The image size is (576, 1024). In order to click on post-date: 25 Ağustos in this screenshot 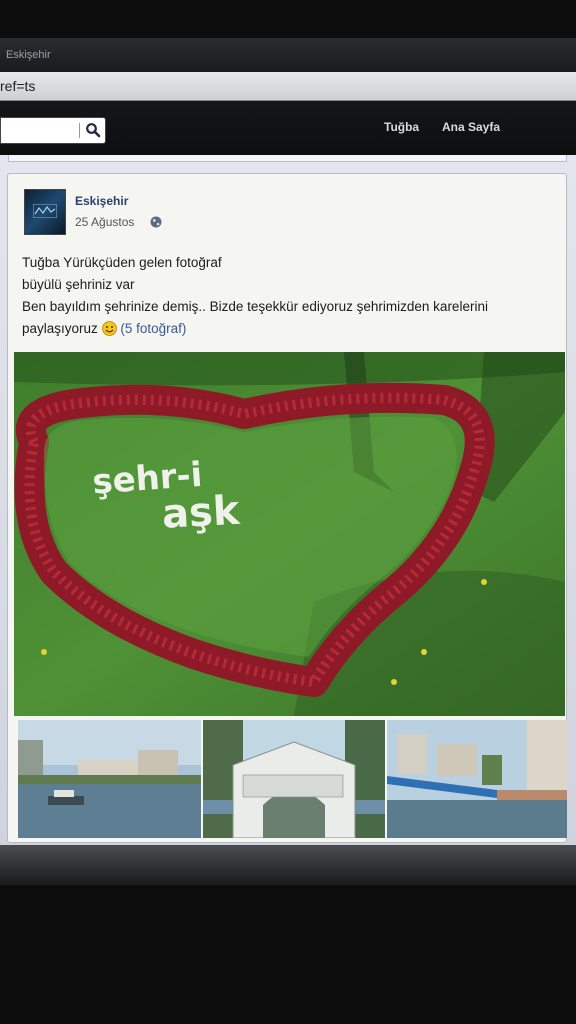, I will do `click(104, 222)`.